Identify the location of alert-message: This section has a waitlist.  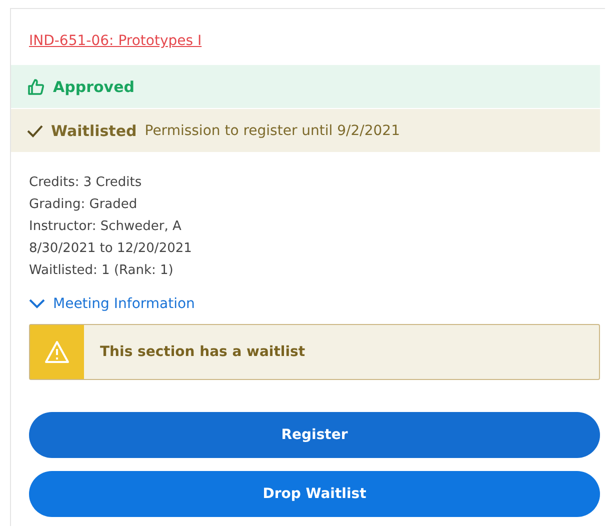
(202, 352).